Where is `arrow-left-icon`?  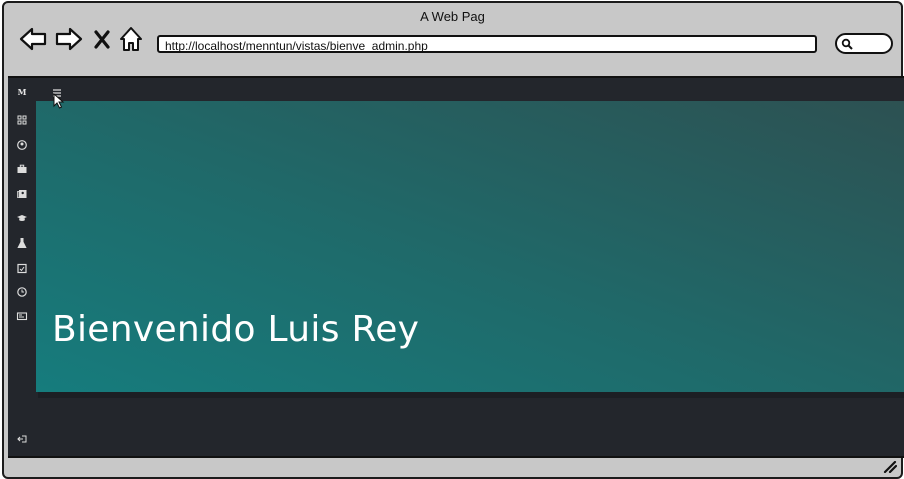
arrow-left-icon is located at coordinates (33, 39).